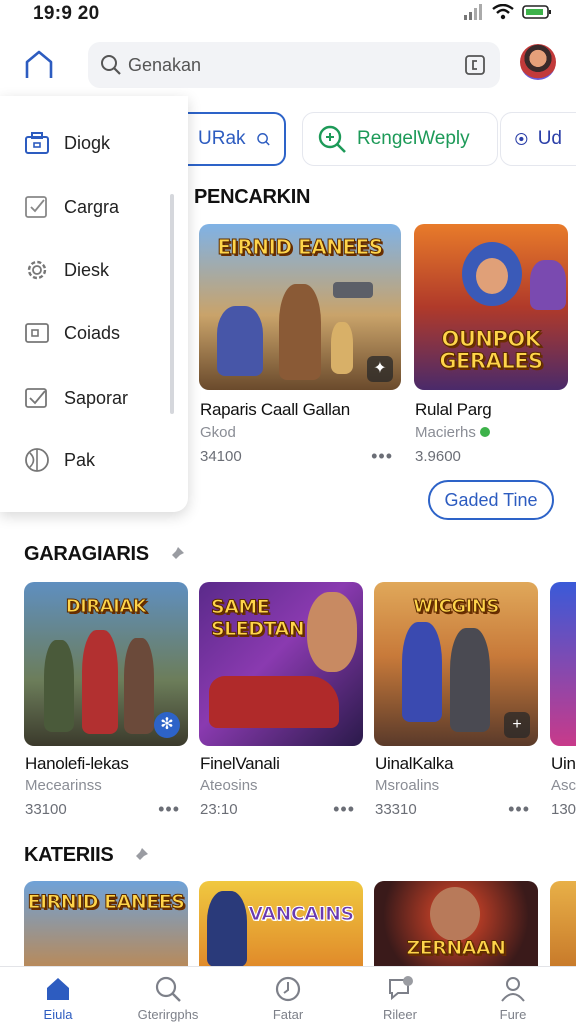 This screenshot has height=1024, width=576. I want to click on menu-item-diesk: Diesk, so click(66, 270).